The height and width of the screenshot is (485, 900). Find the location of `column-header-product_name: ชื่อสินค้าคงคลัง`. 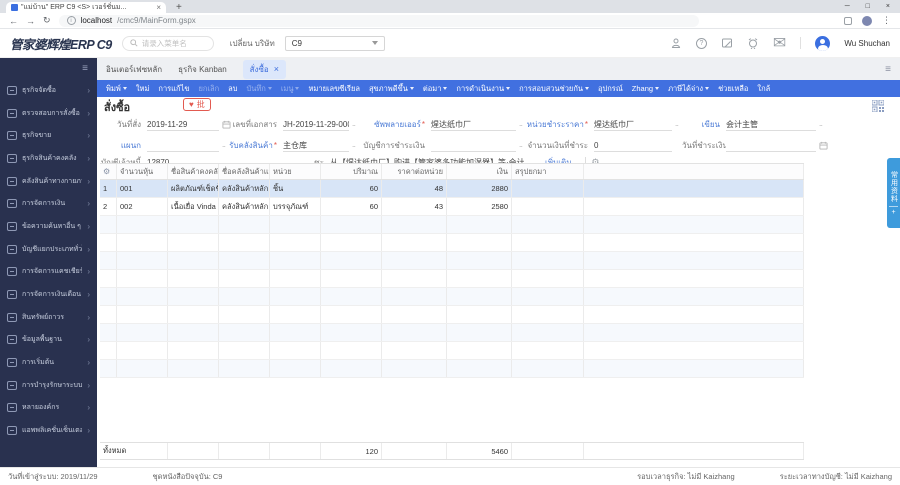

column-header-product_name: ชื่อสินค้าคงคลัง is located at coordinates (193, 171).